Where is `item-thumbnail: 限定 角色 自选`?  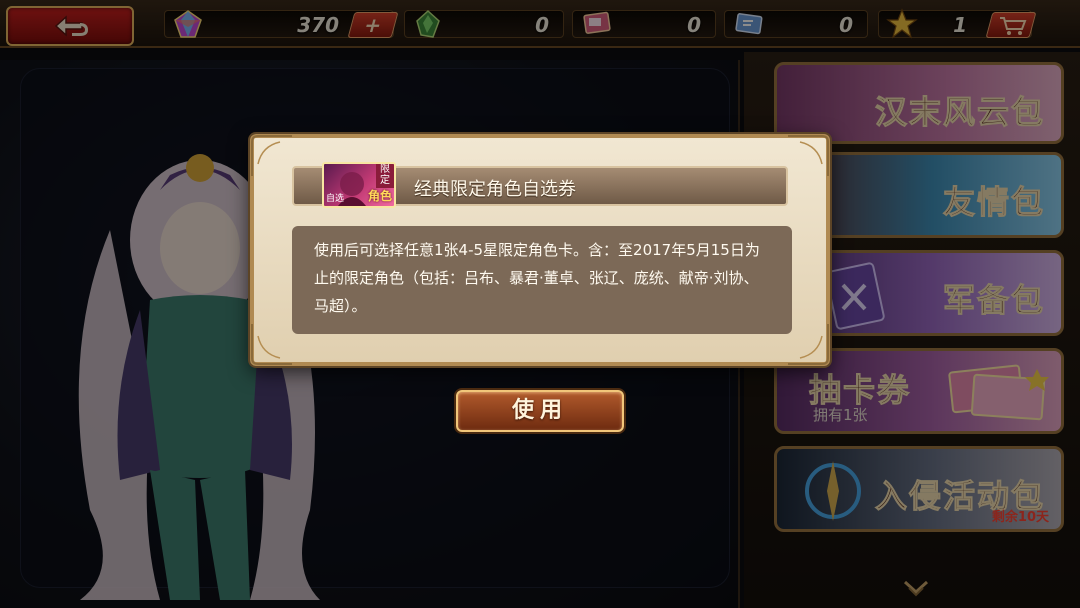 item-thumbnail: 限定 角色 自选 is located at coordinates (359, 185).